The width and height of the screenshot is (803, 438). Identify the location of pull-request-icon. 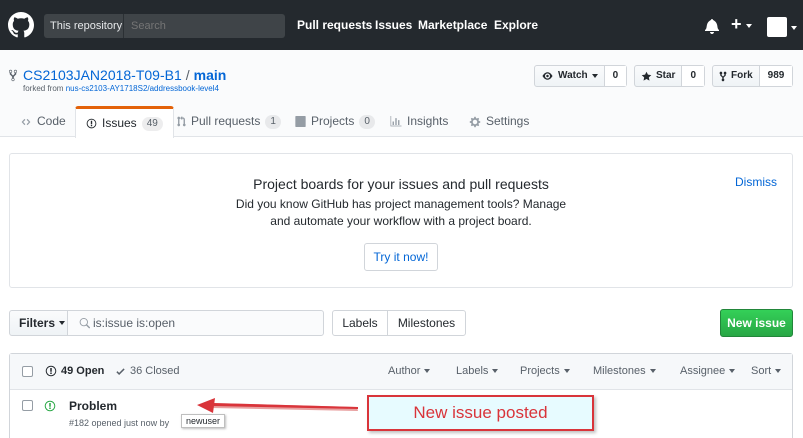
(181, 121).